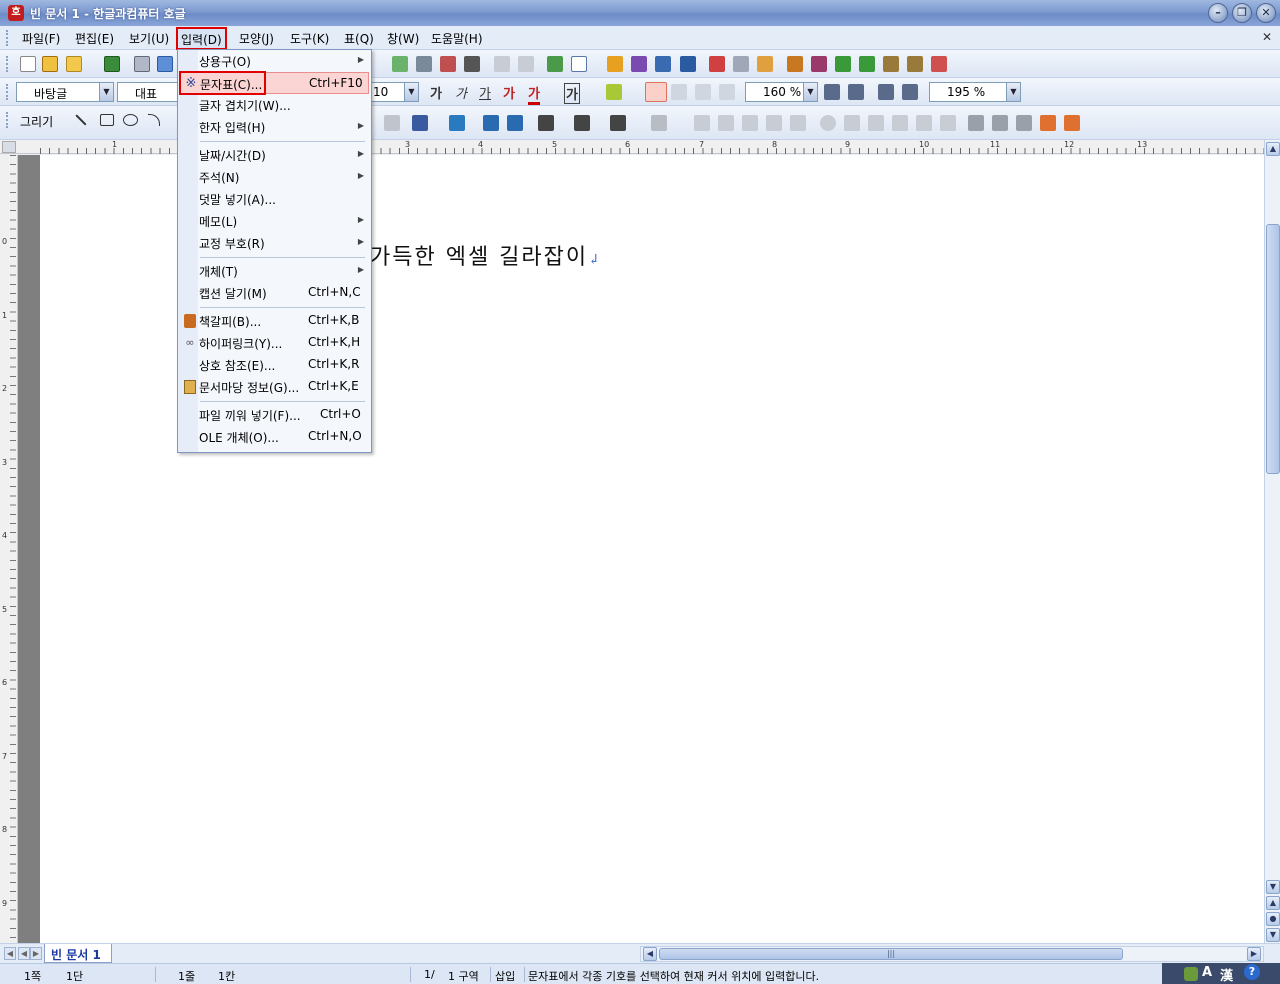 The height and width of the screenshot is (984, 1280). I want to click on presentation-icon, so click(819, 64).